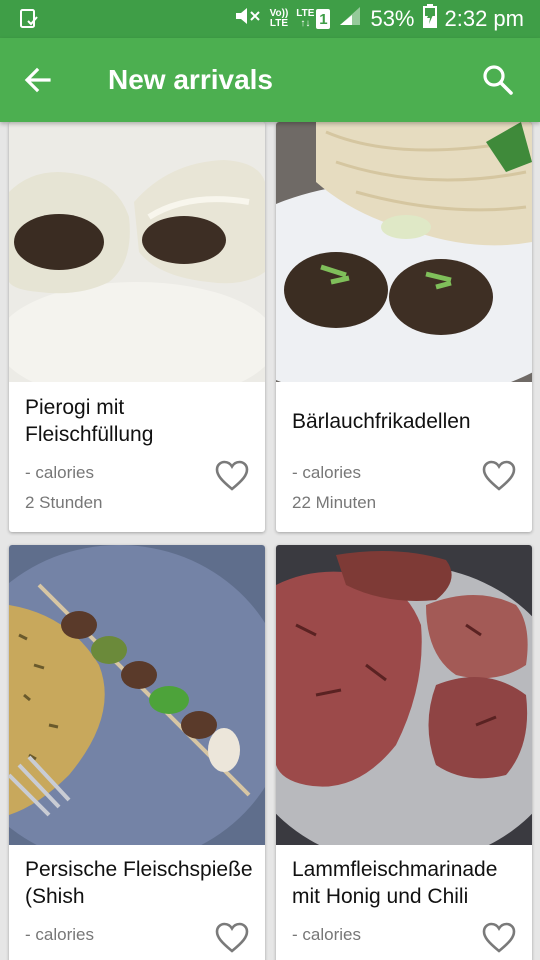 This screenshot has width=540, height=960. Describe the element at coordinates (350, 19) in the screenshot. I see `signal-strength-icon` at that location.